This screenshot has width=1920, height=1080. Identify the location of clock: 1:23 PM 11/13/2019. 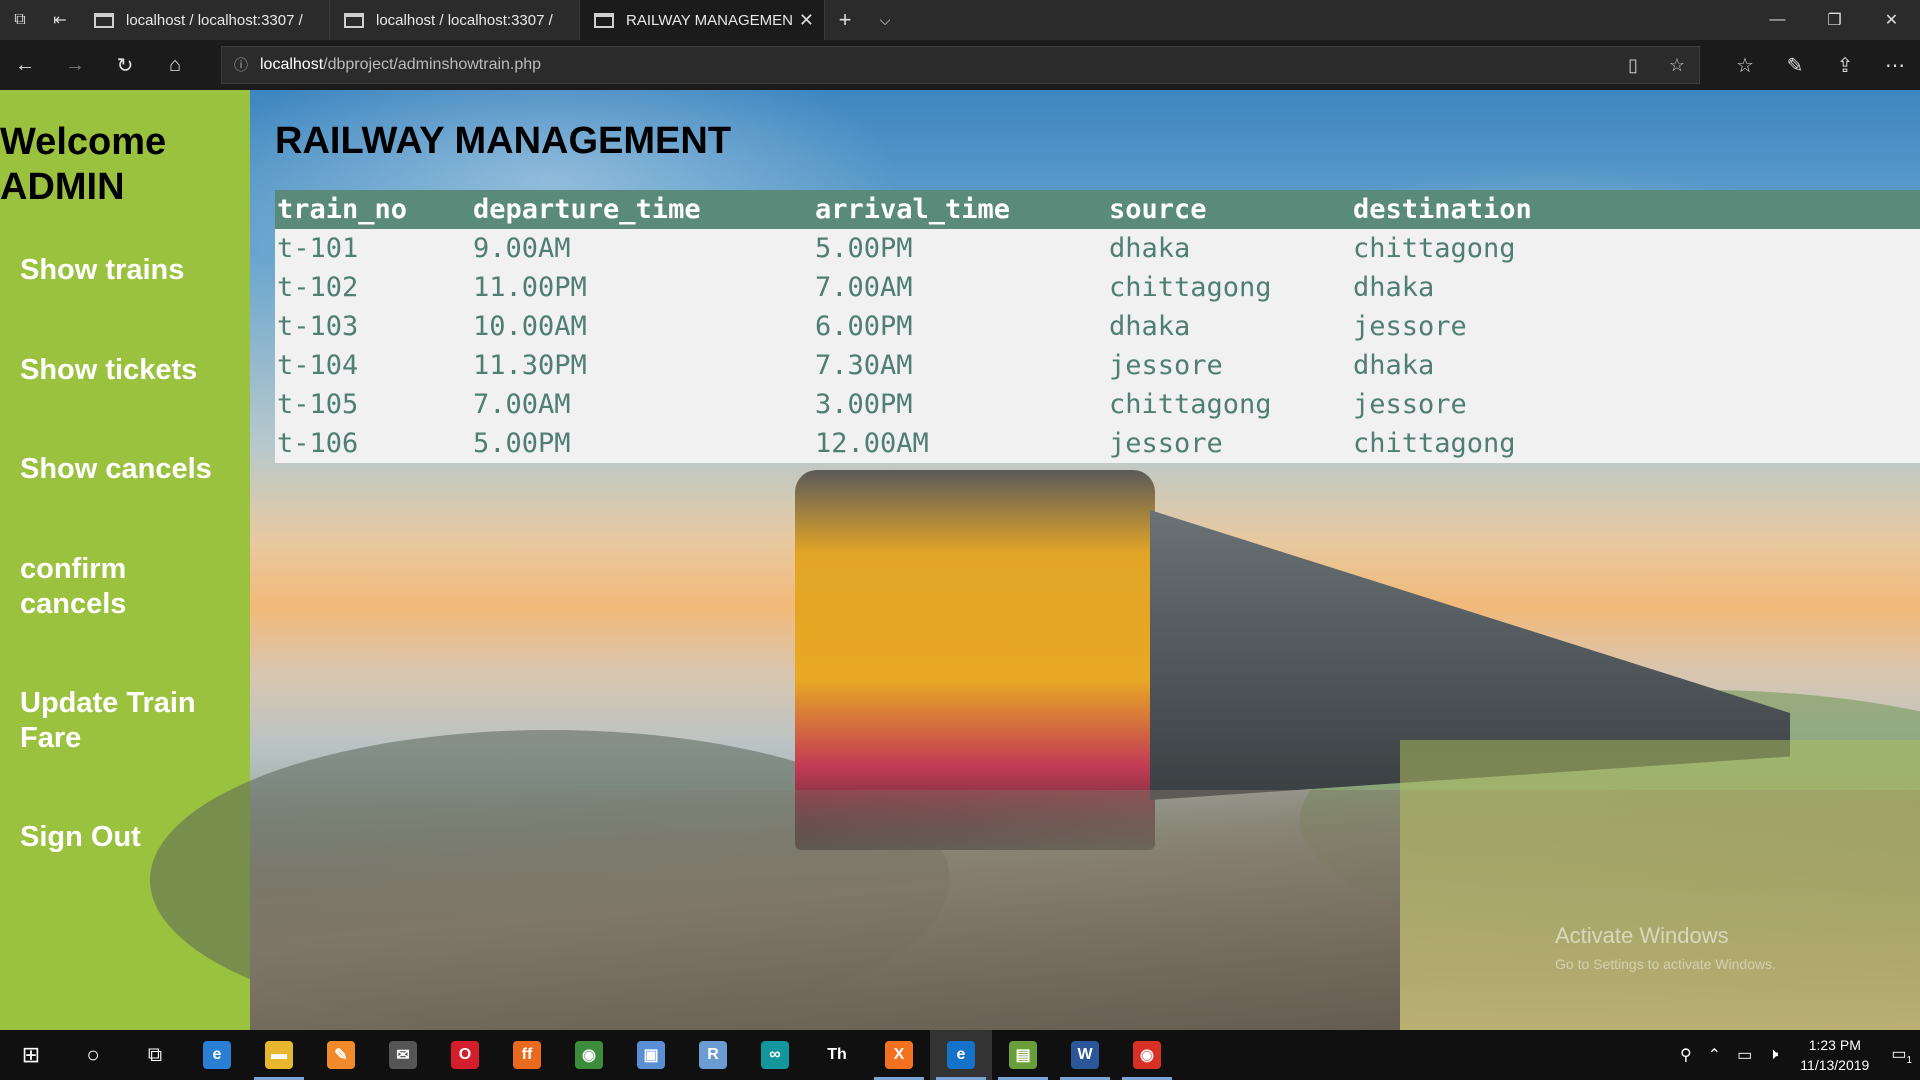
(1834, 1055).